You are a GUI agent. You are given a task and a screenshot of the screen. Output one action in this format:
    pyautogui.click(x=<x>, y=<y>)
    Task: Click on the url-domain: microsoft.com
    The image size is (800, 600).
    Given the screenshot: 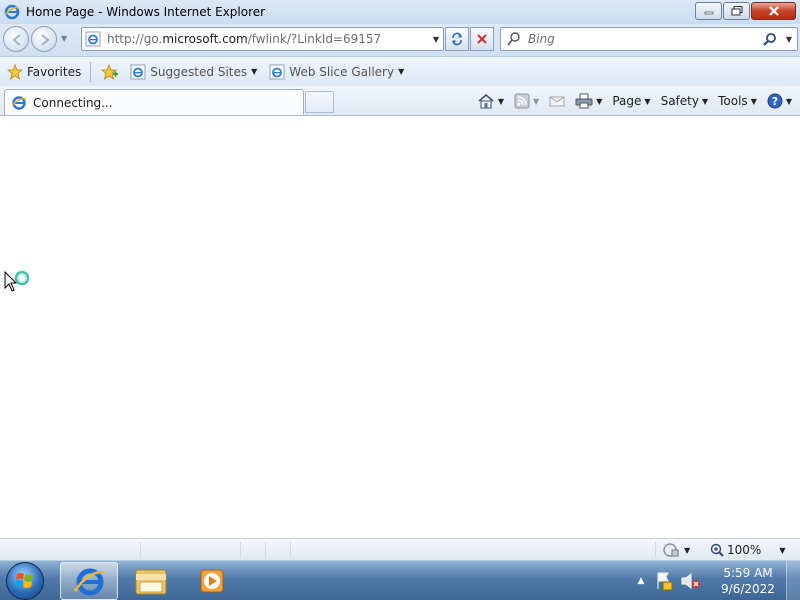 What is the action you would take?
    pyautogui.click(x=205, y=39)
    